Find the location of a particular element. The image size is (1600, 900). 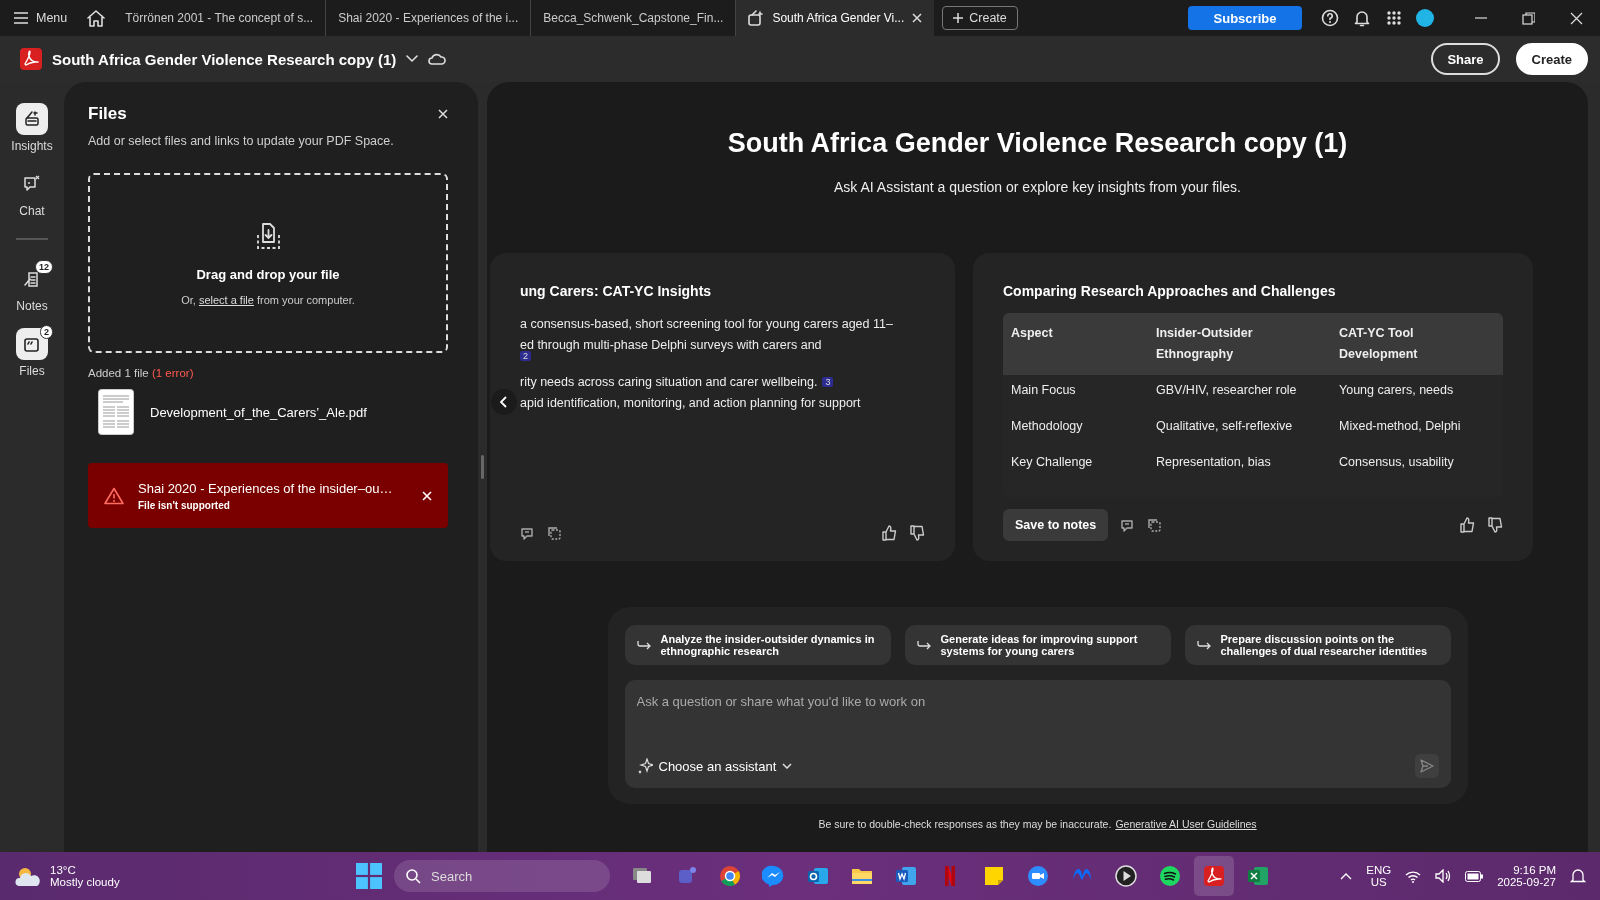

notification-icon is located at coordinates (1578, 876).